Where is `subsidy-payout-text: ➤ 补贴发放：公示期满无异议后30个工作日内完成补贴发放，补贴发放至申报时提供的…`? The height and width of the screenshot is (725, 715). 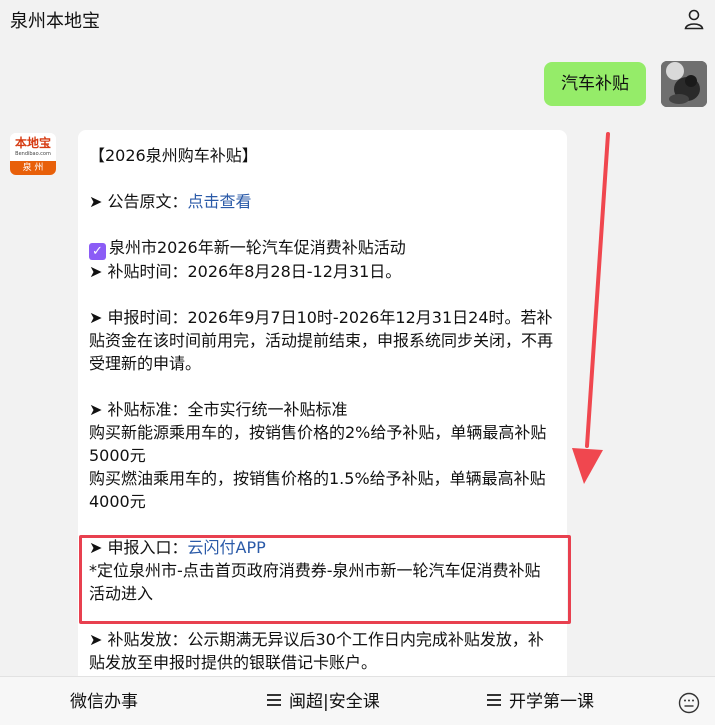
subsidy-payout-text: ➤ 补贴发放：公示期满无异议后30个工作日内完成补贴发放，补贴发放至申报时提供的… is located at coordinates (316, 651).